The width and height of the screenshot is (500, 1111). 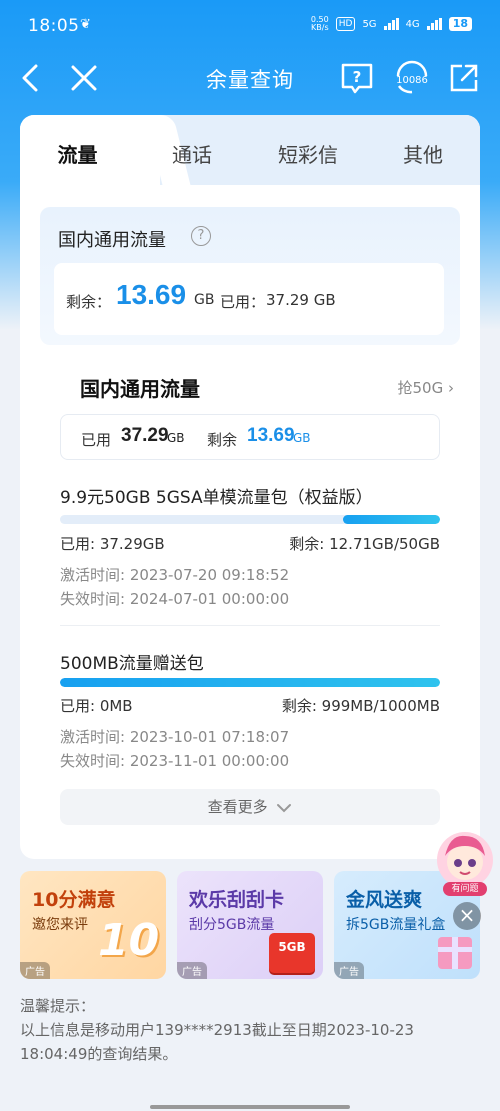 I want to click on overview-used-label: 已用, so click(x=96, y=440).